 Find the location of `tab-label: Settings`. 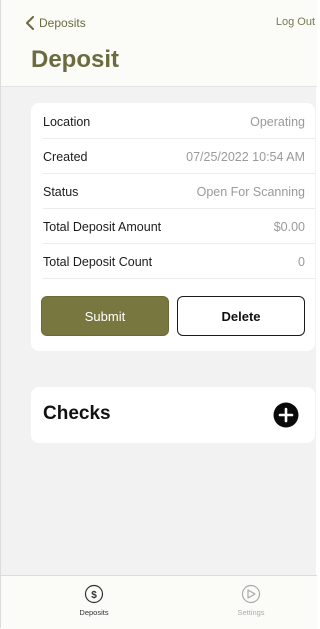

tab-label: Settings is located at coordinates (251, 612).